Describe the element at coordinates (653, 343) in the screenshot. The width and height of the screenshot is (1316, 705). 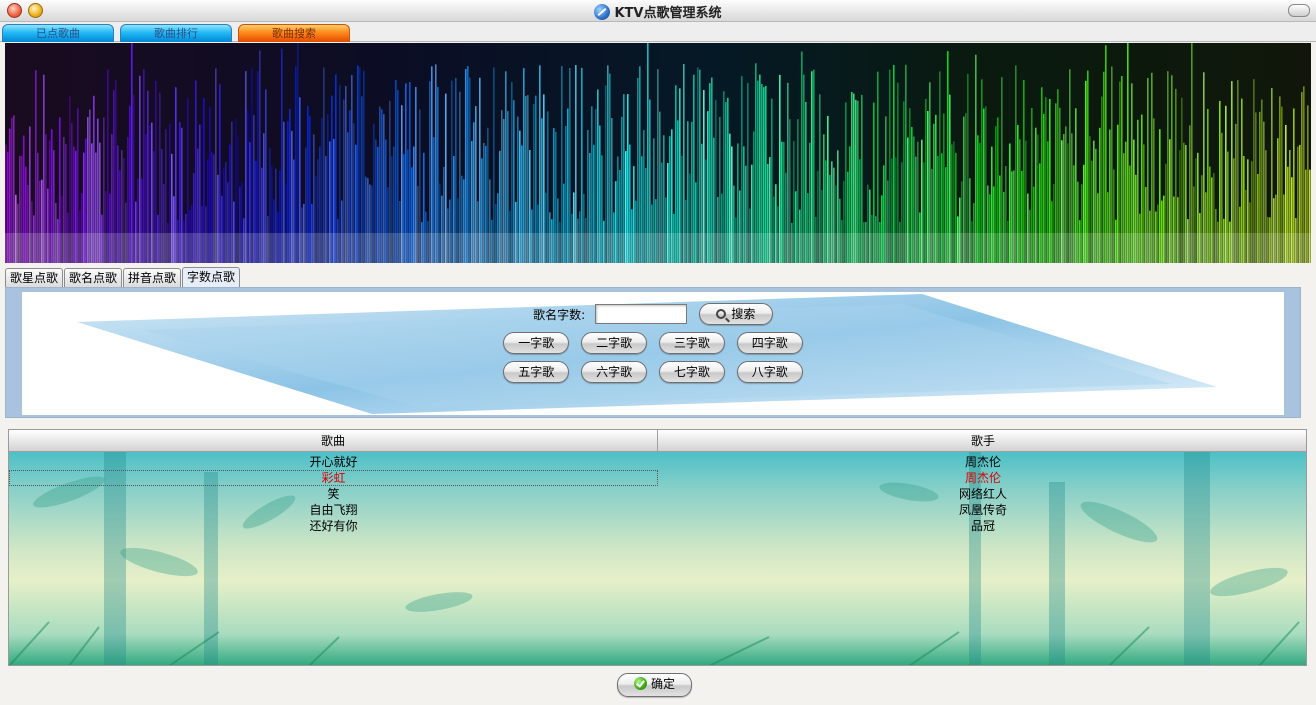
I see `wordcount-buttons-row-1: 一字歌 二字歌 三字歌 四字歌` at that location.